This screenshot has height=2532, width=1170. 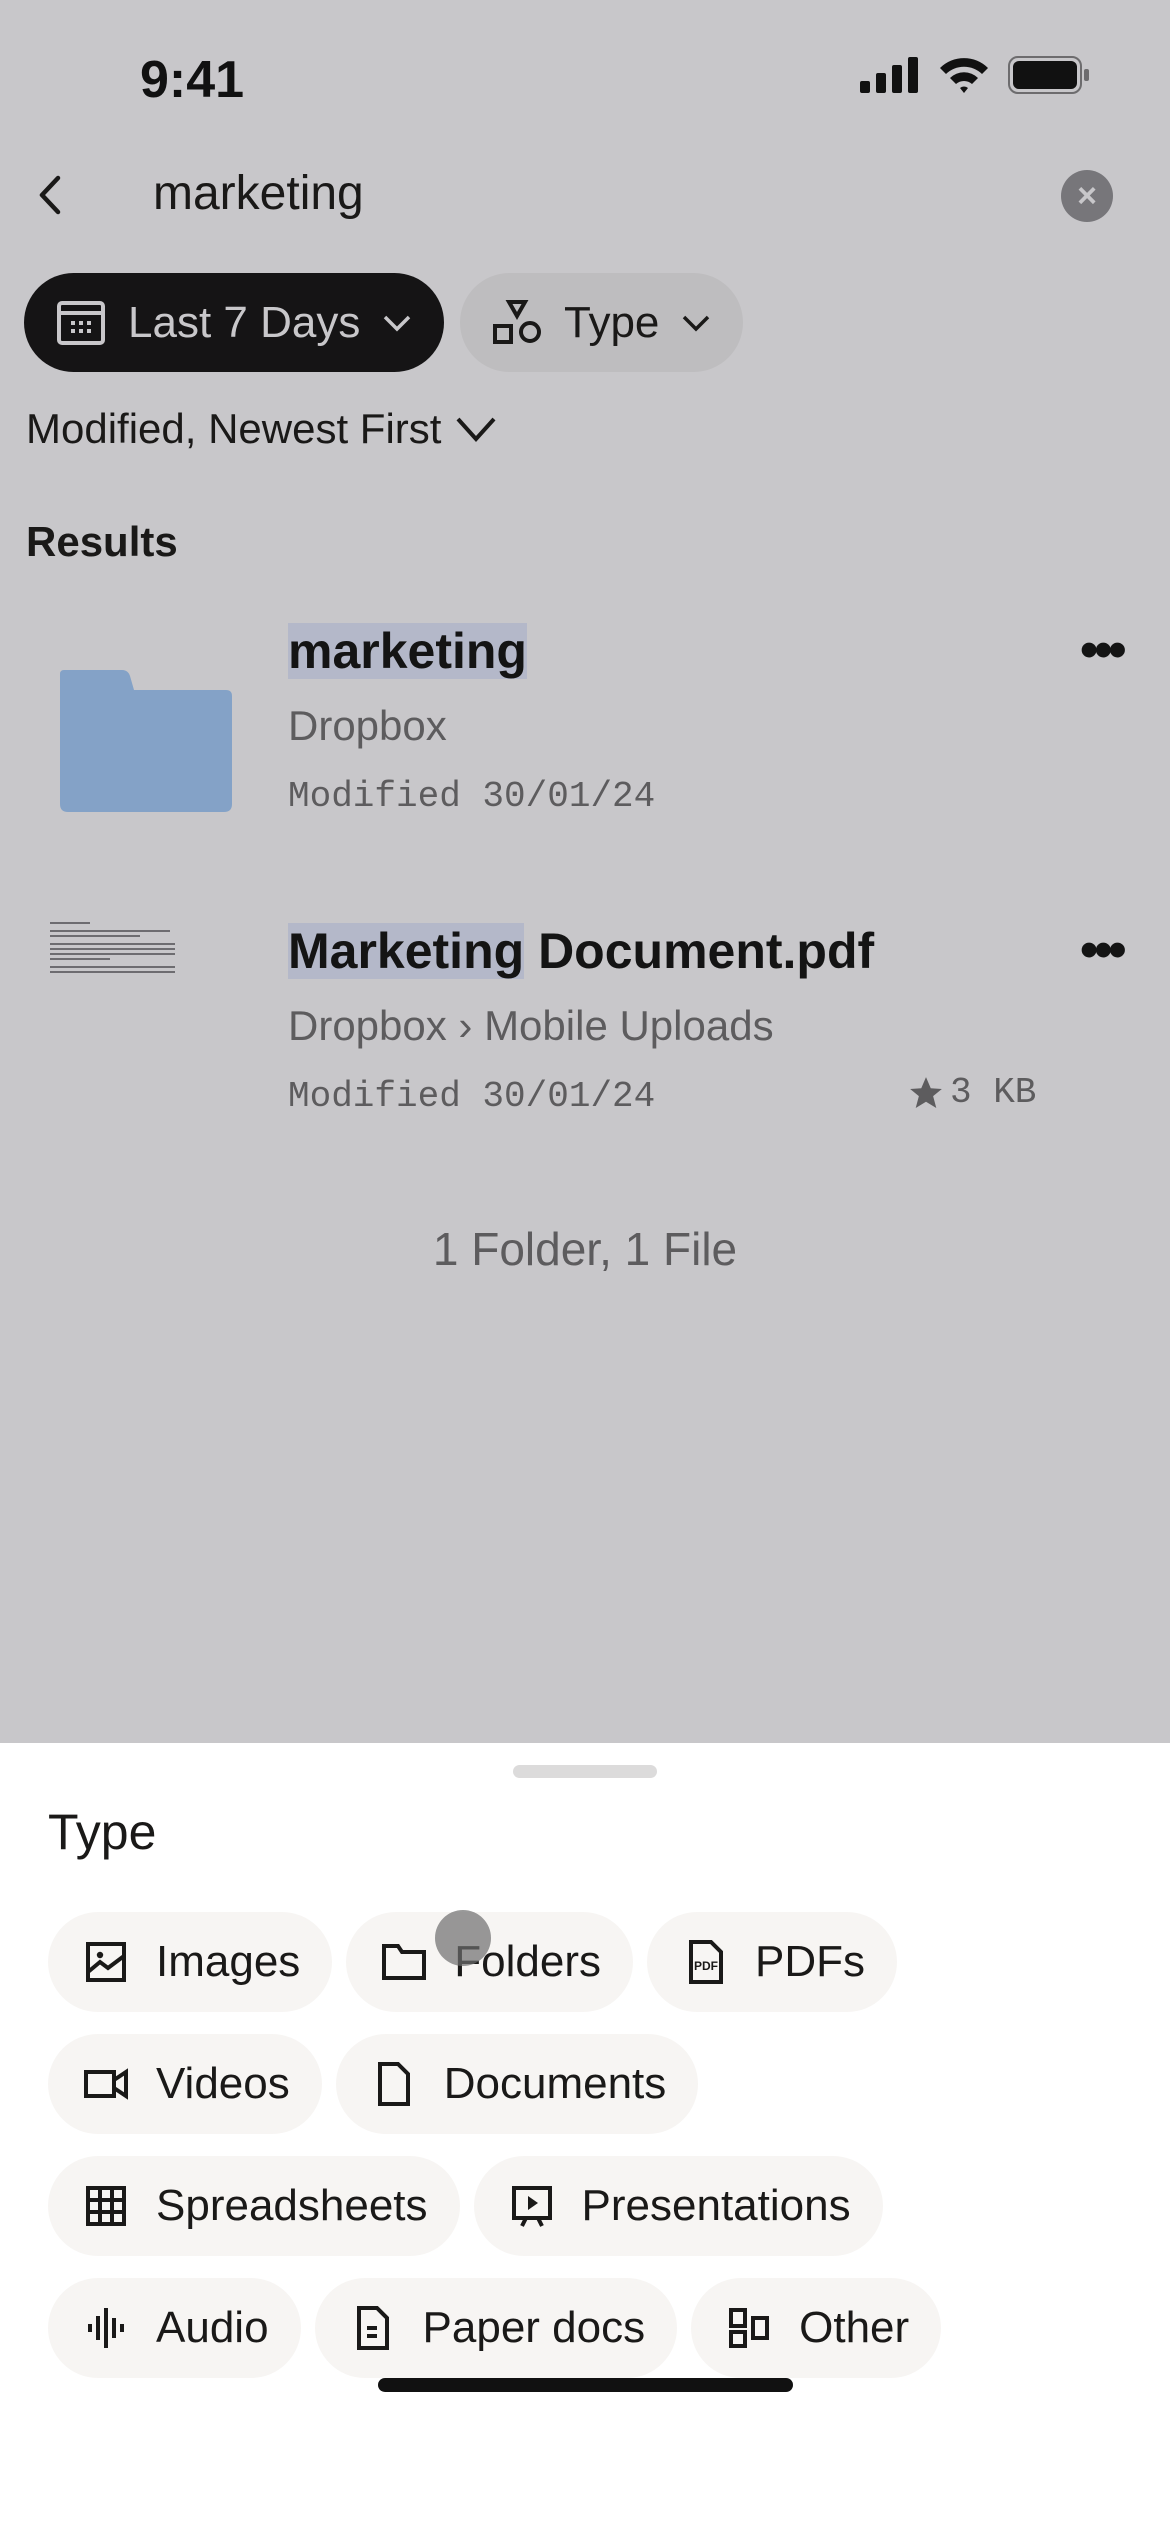 What do you see at coordinates (555, 2083) in the screenshot?
I see `option-label: Documents` at bounding box center [555, 2083].